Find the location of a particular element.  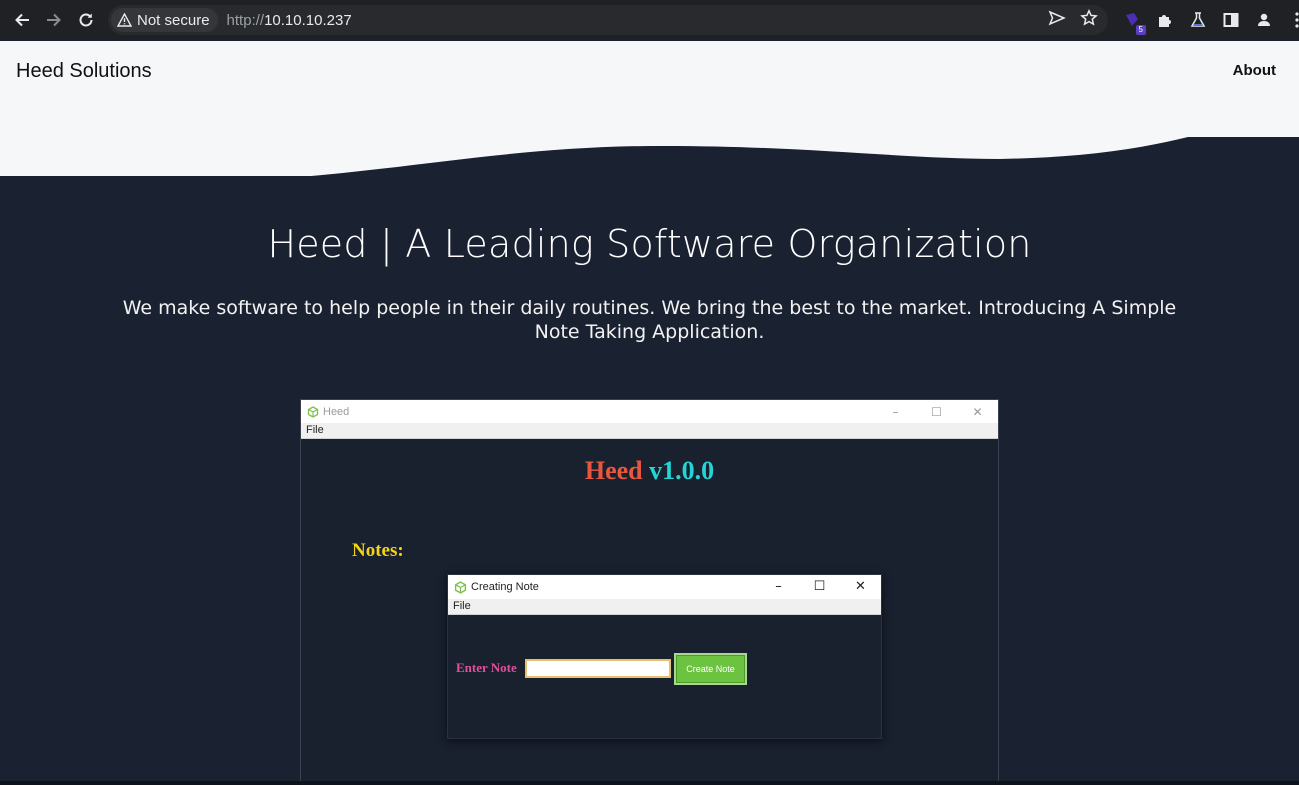

app-menu-file: File is located at coordinates (315, 430).